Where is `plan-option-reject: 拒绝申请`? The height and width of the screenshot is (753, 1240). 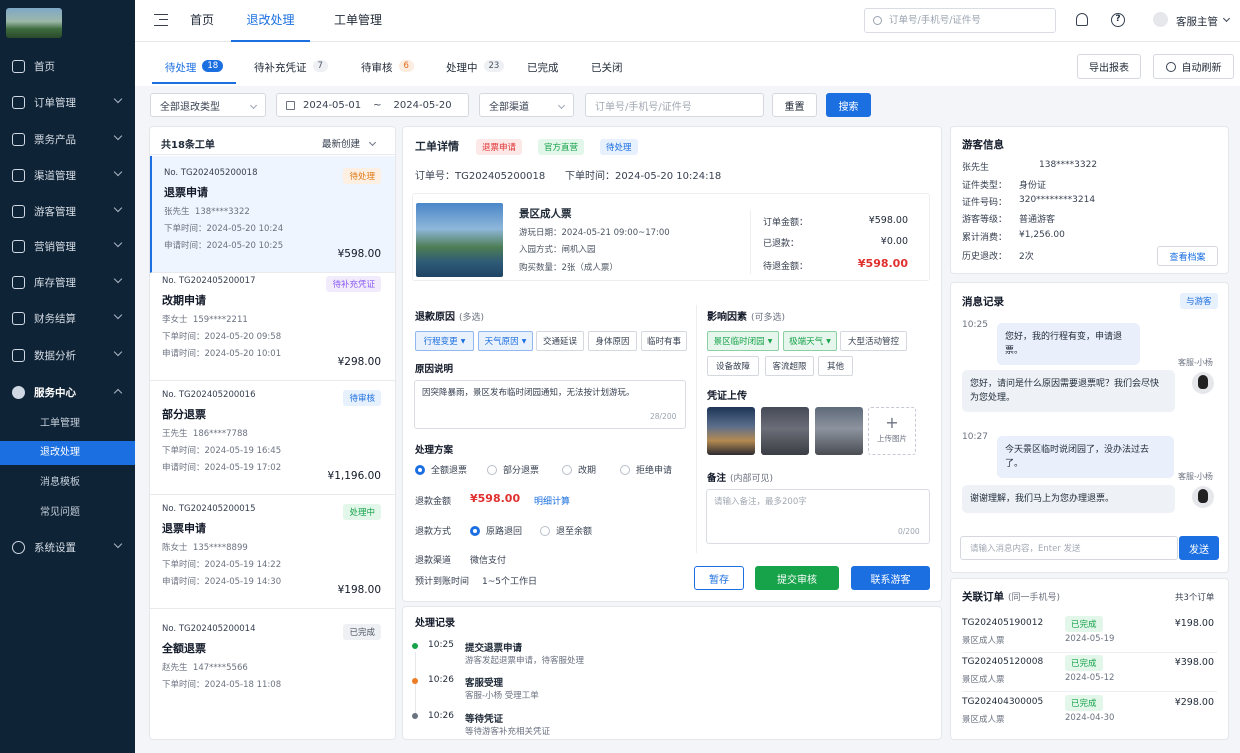
plan-option-reject: 拒绝申请 is located at coordinates (646, 469).